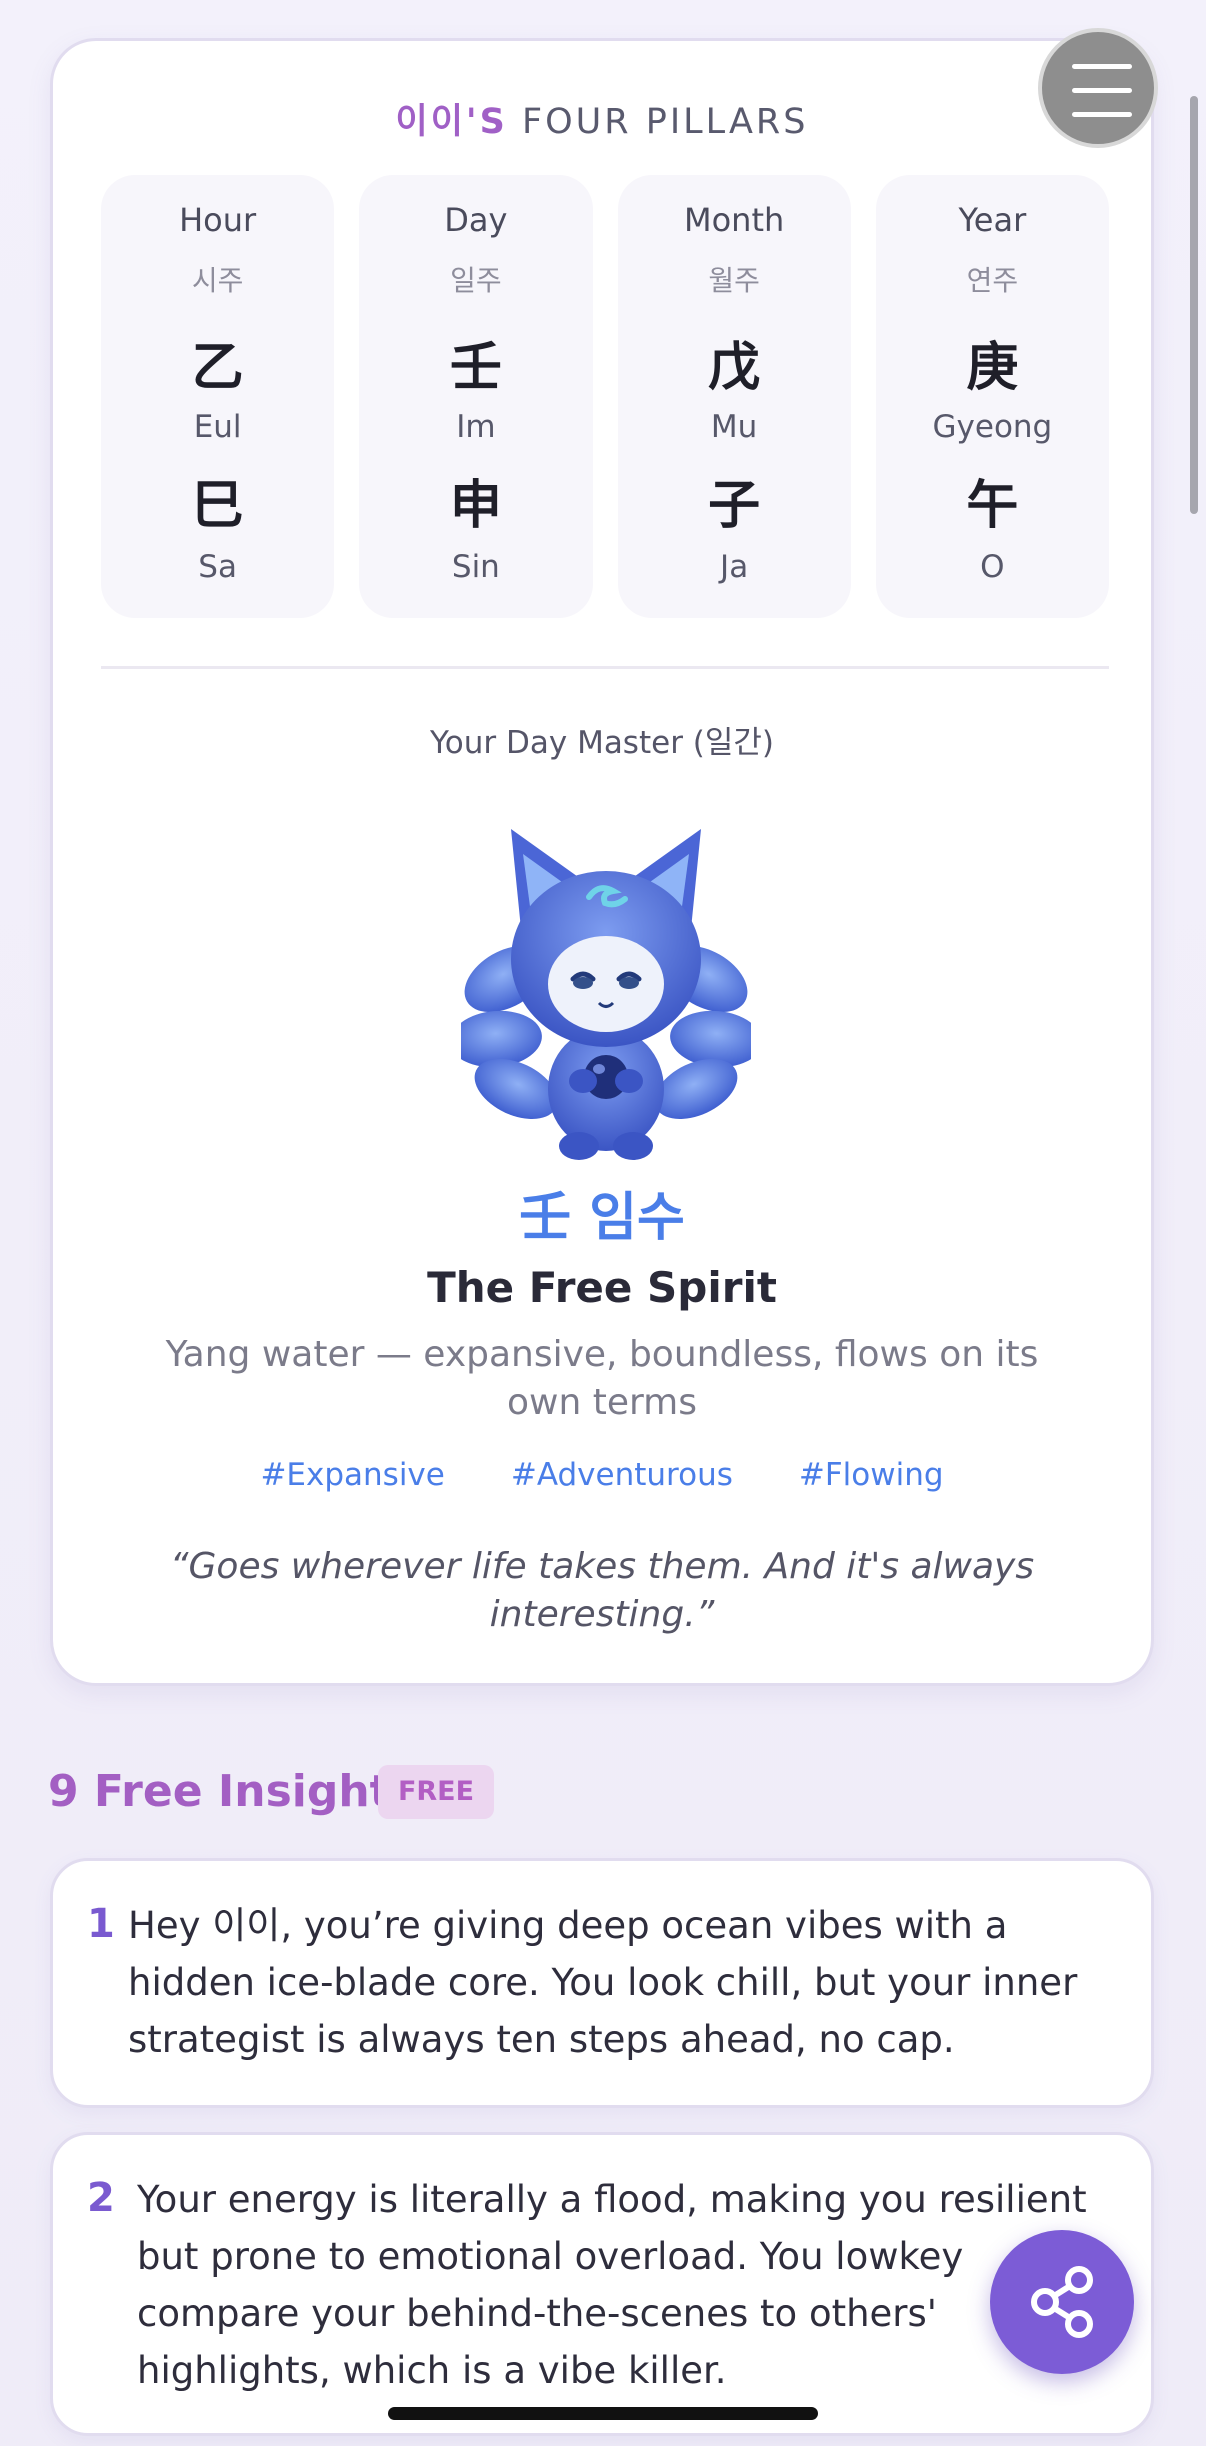 Image resolution: width=1206 pixels, height=2446 pixels. What do you see at coordinates (734, 427) in the screenshot?
I see `stem-romanization: Mu` at bounding box center [734, 427].